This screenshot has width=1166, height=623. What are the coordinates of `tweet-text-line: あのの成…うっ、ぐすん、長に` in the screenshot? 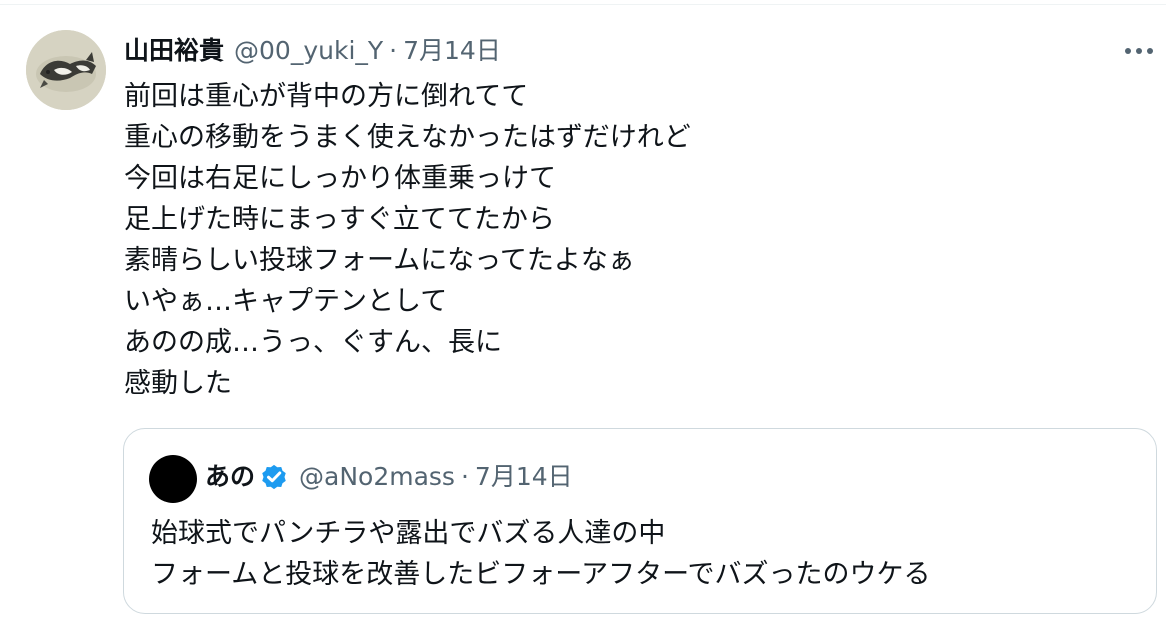 It's located at (313, 342).